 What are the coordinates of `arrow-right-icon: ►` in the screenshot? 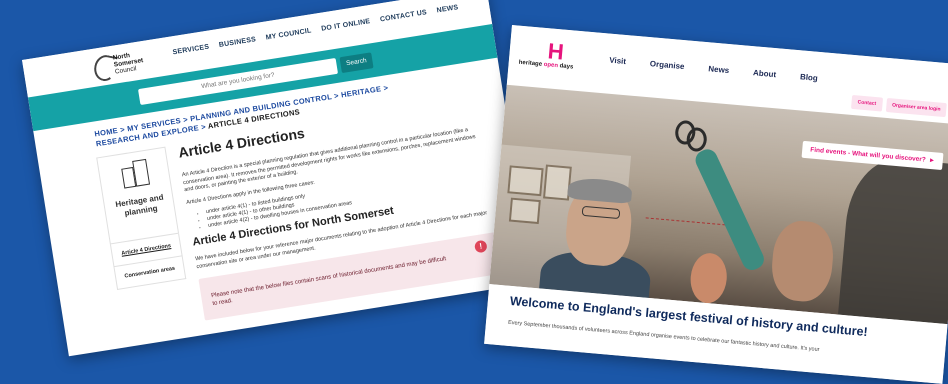 It's located at (932, 160).